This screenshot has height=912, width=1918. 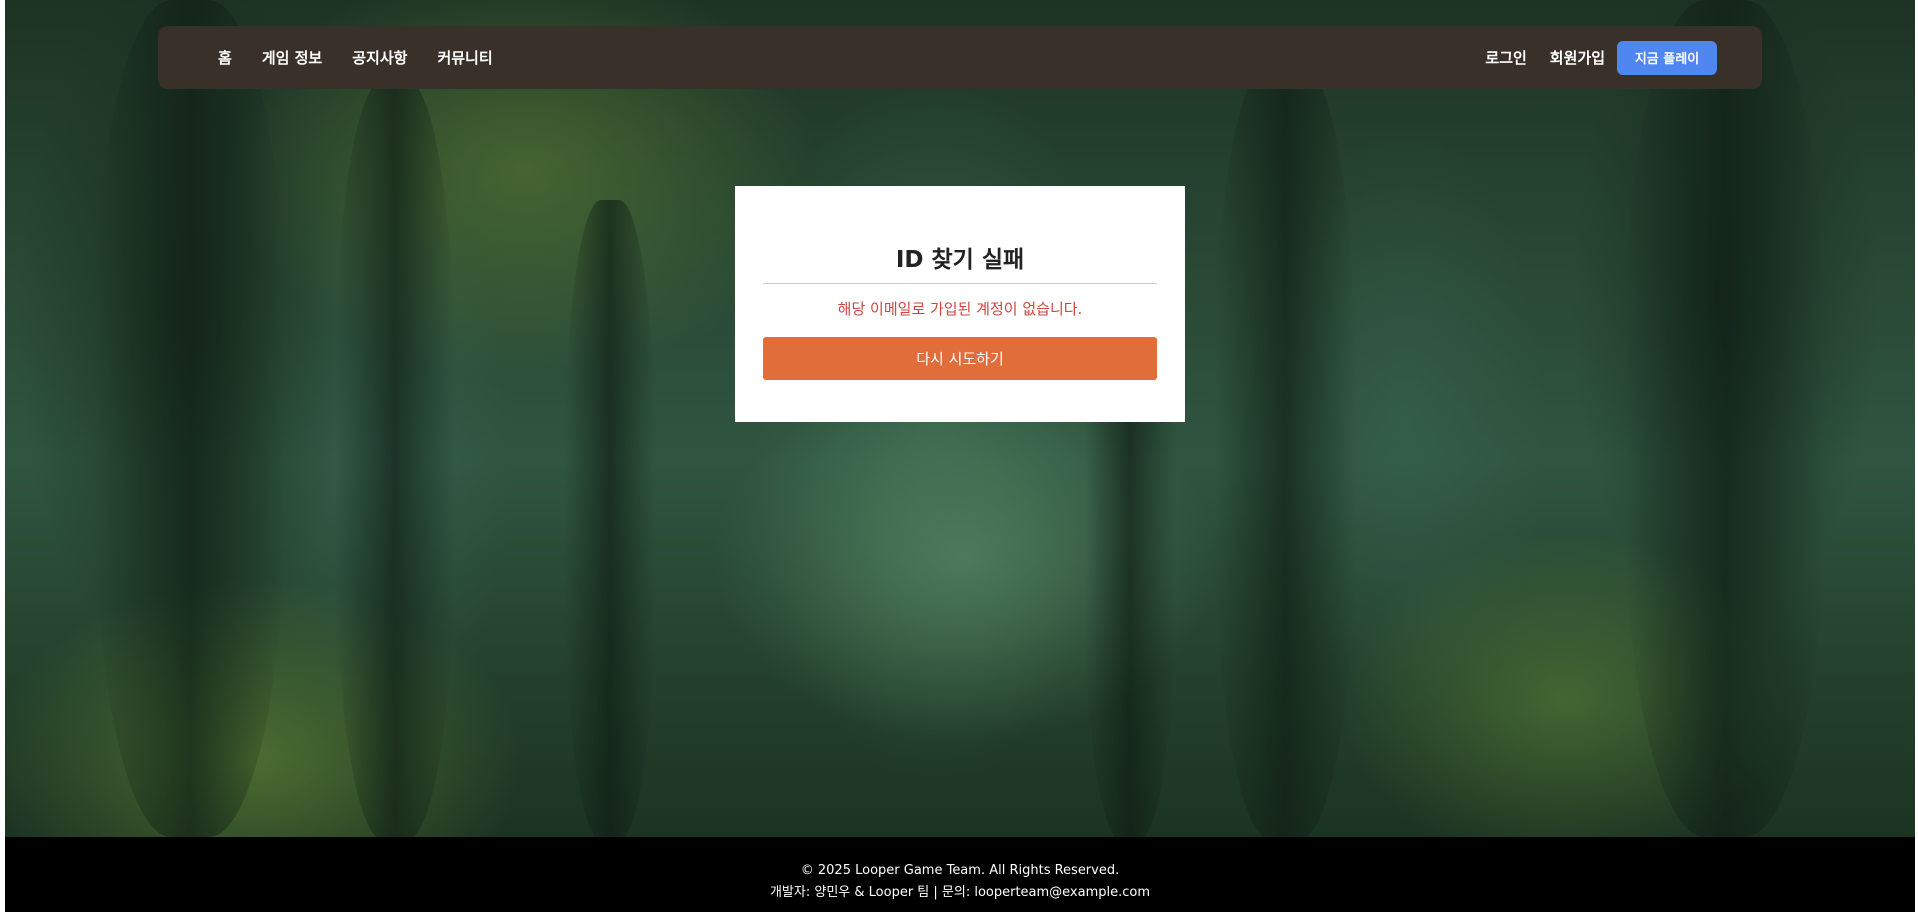 What do you see at coordinates (960, 283) in the screenshot?
I see `title-divider` at bounding box center [960, 283].